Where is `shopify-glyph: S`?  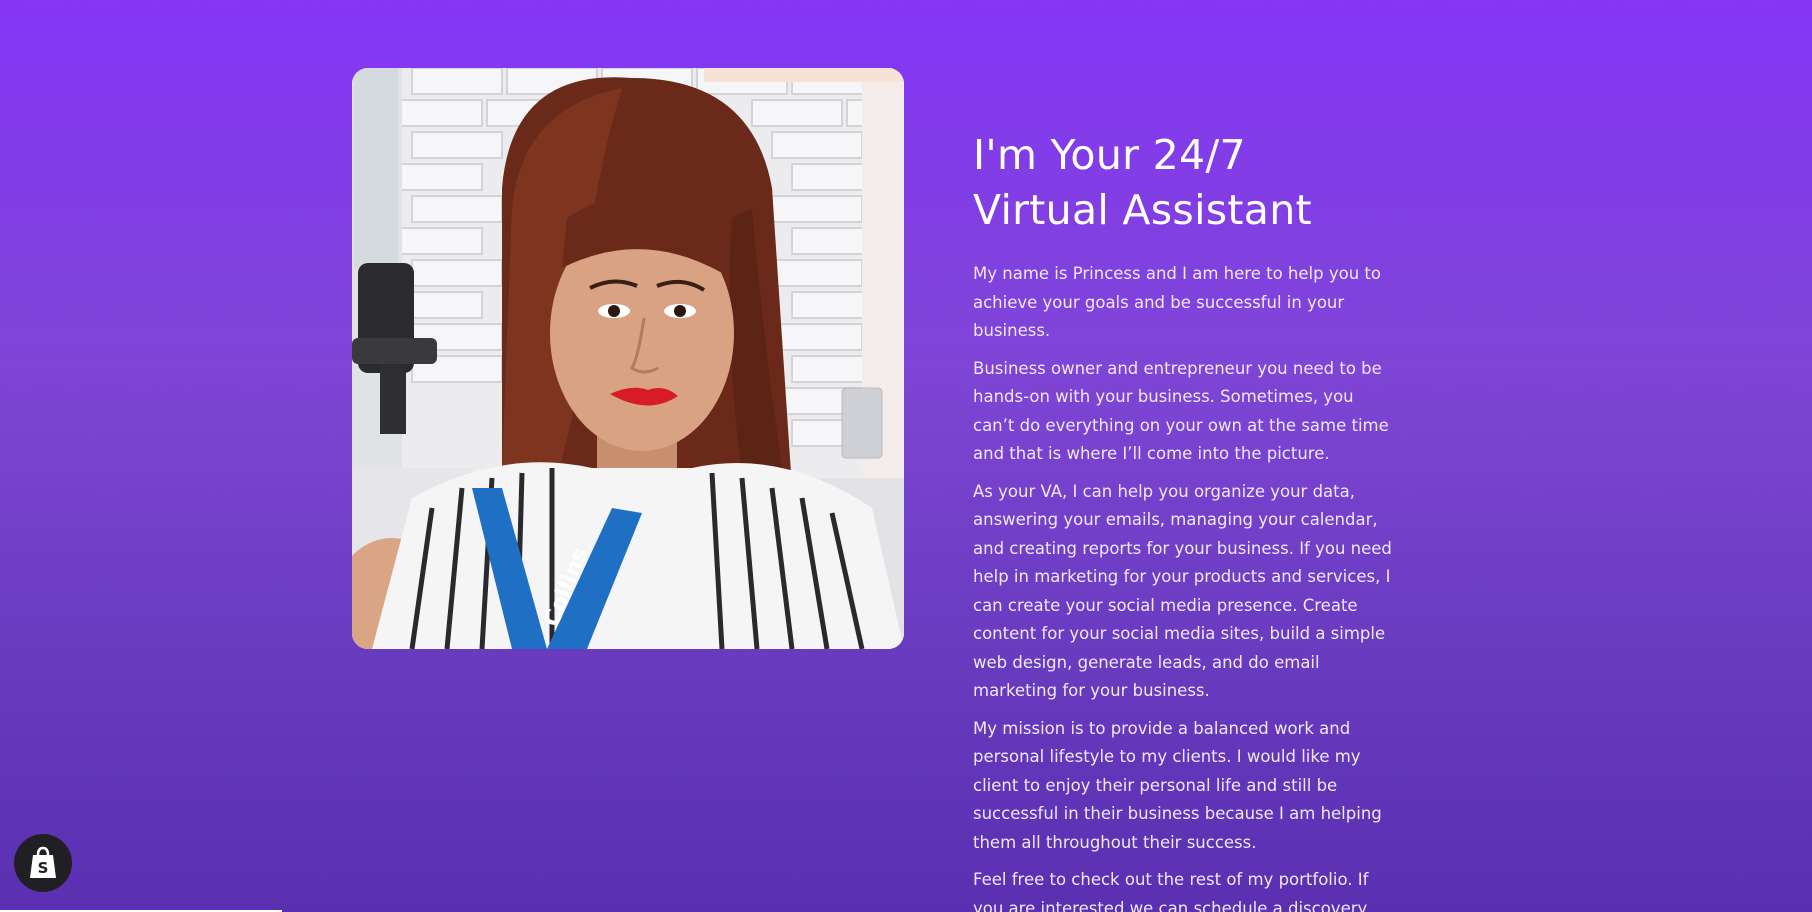
shopify-glyph: S is located at coordinates (43, 868).